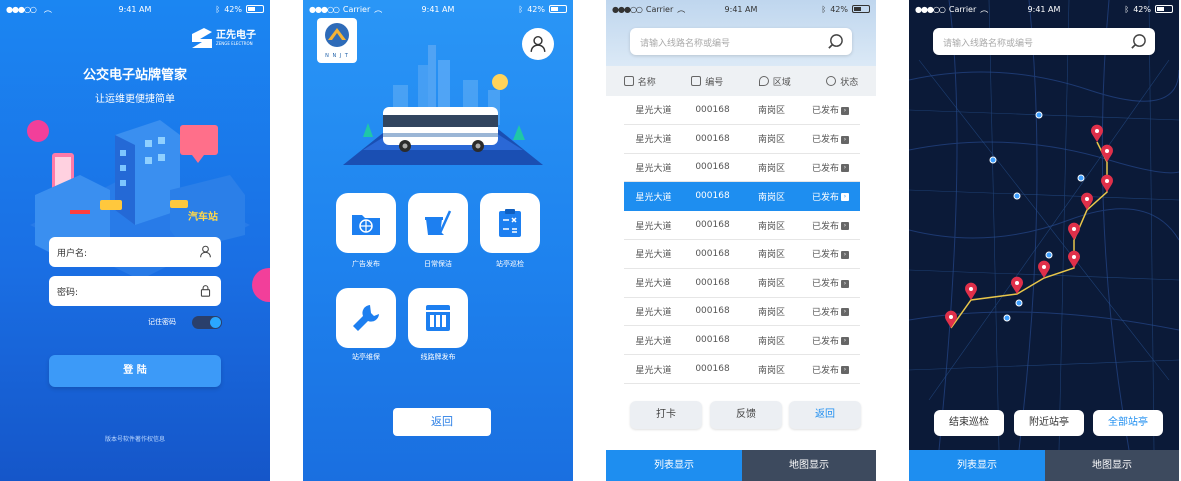  I want to click on check-in-button: 打卡, so click(666, 415).